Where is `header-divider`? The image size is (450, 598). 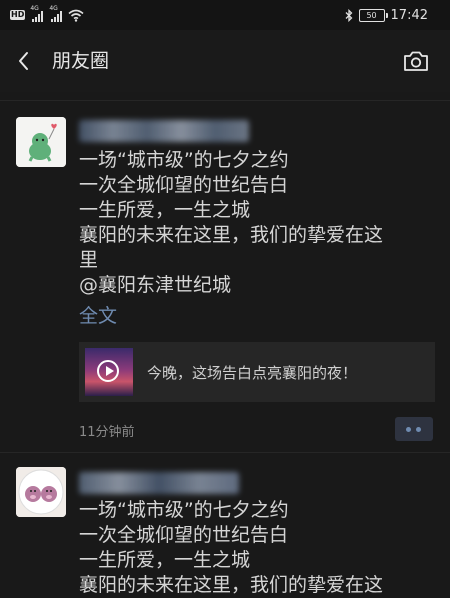
header-divider is located at coordinates (225, 100).